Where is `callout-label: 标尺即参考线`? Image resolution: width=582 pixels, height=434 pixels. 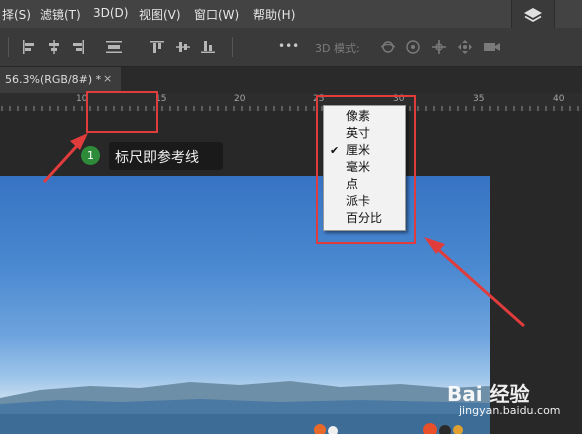 callout-label: 标尺即参考线 is located at coordinates (166, 156).